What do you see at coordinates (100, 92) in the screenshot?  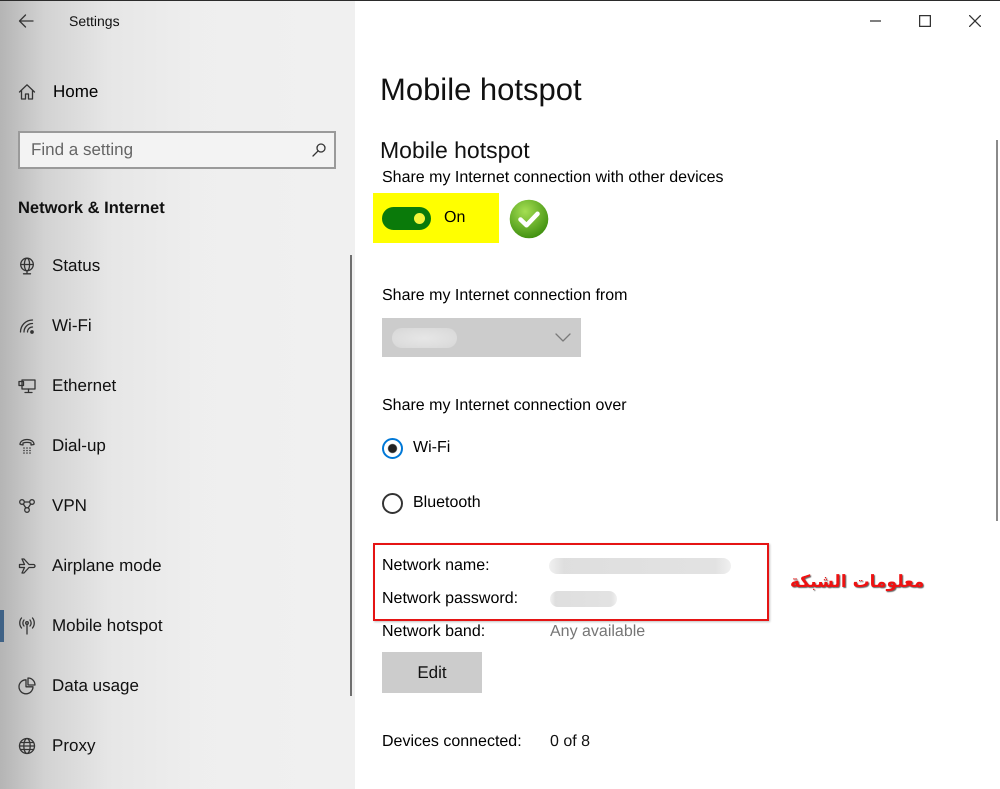 I see `home-link: Home` at bounding box center [100, 92].